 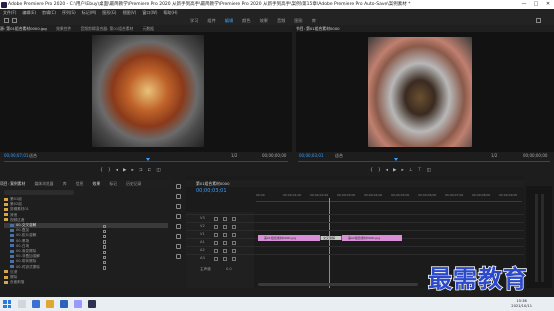 I want to click on timeline-timecode: 00;00;03;01, so click(x=211, y=191).